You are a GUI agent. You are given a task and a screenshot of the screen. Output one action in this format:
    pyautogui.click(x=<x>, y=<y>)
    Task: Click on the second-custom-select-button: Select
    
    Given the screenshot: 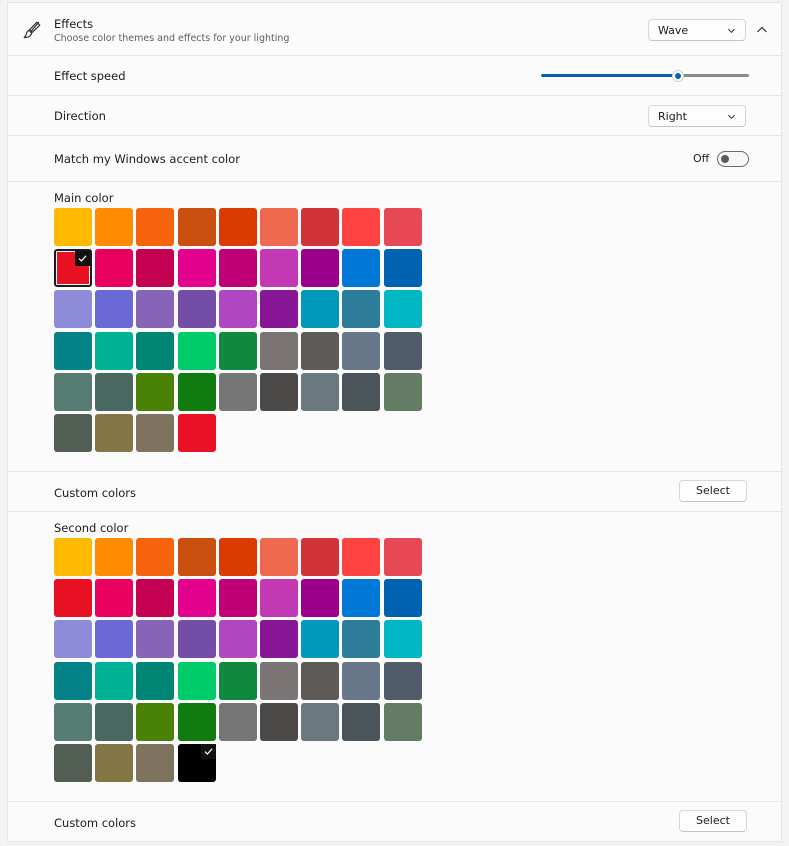 What is the action you would take?
    pyautogui.click(x=713, y=821)
    